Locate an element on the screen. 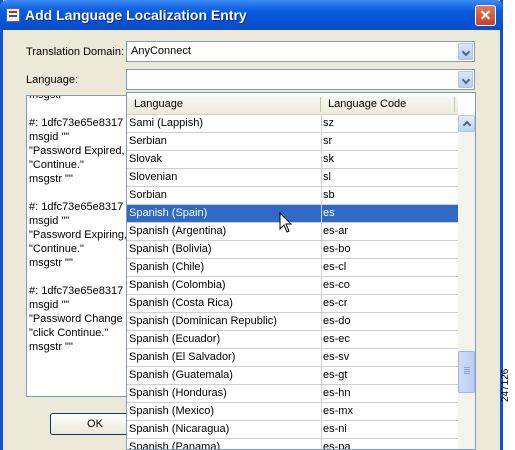  language-select is located at coordinates (300, 79).